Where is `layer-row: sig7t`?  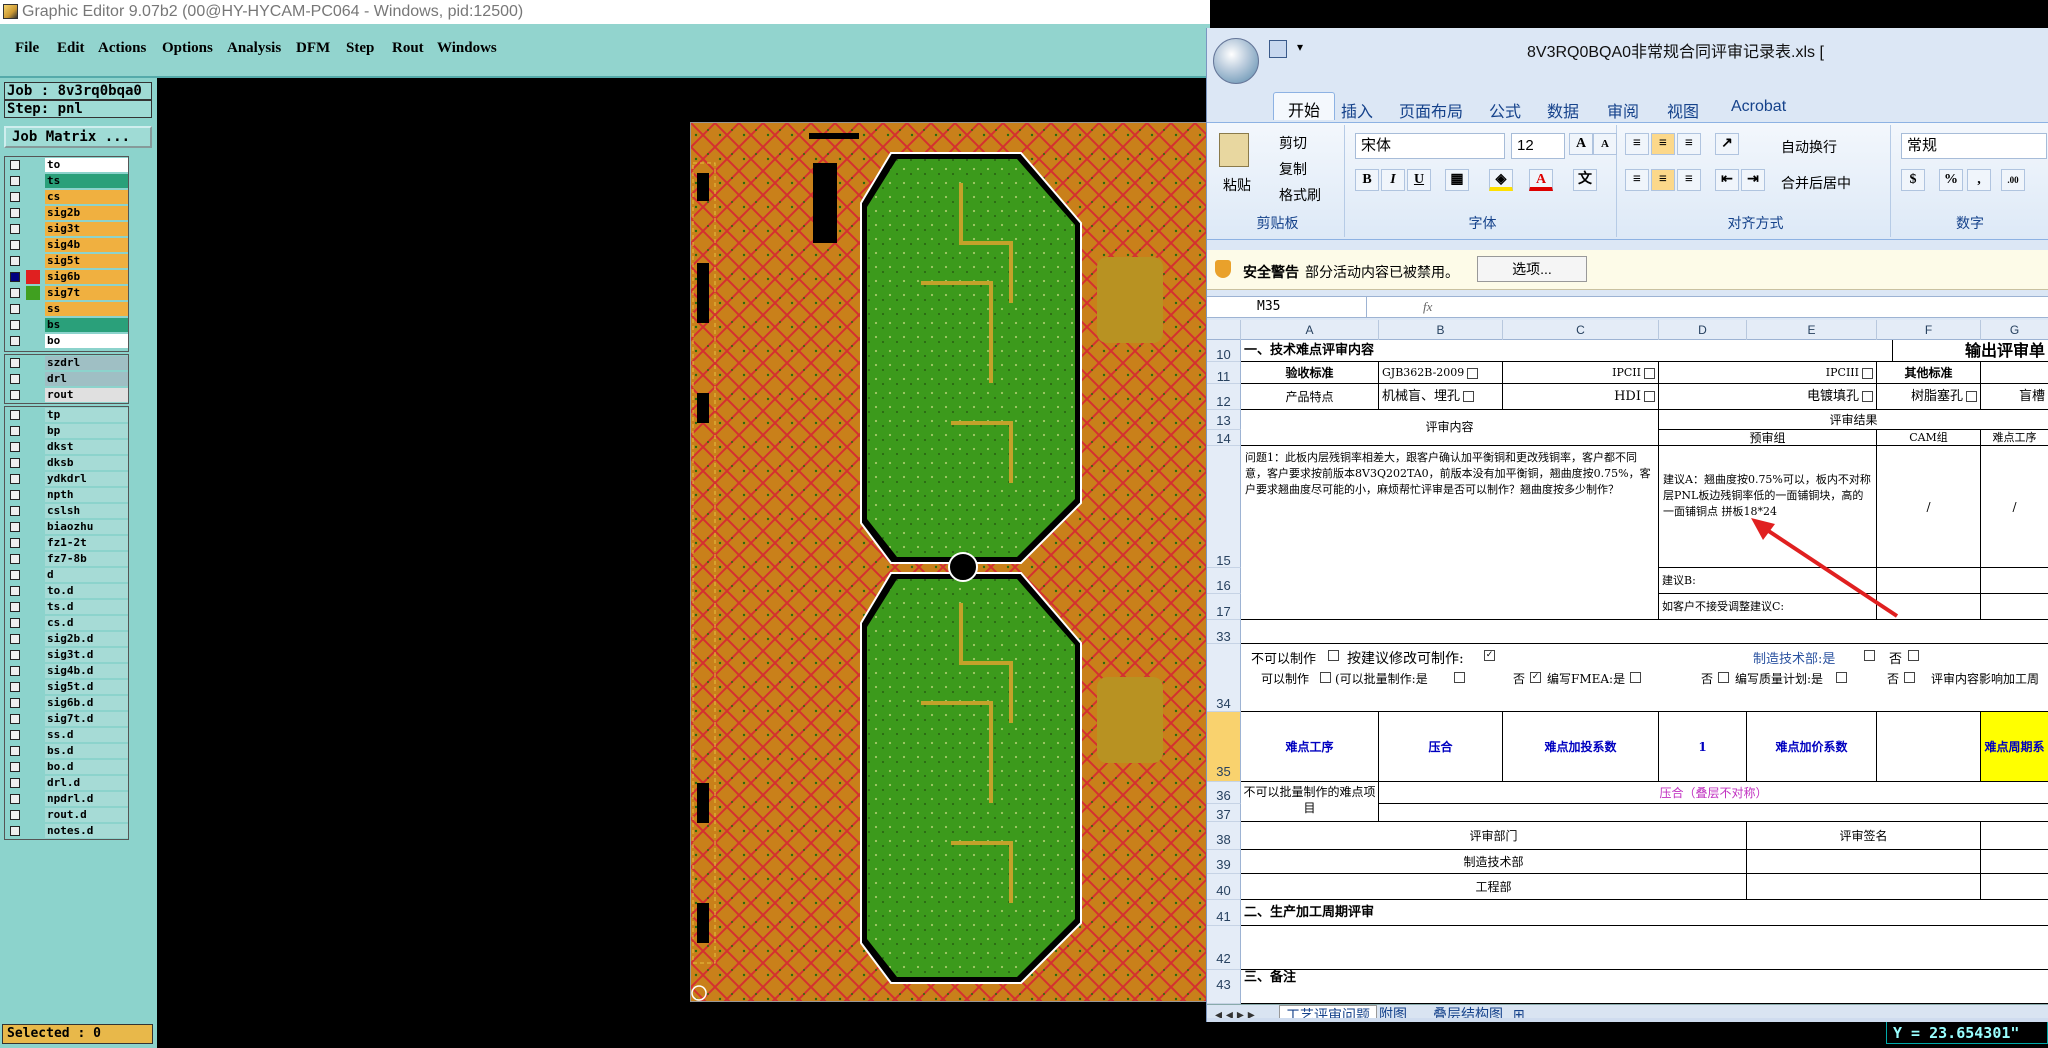 layer-row: sig7t is located at coordinates (66, 293).